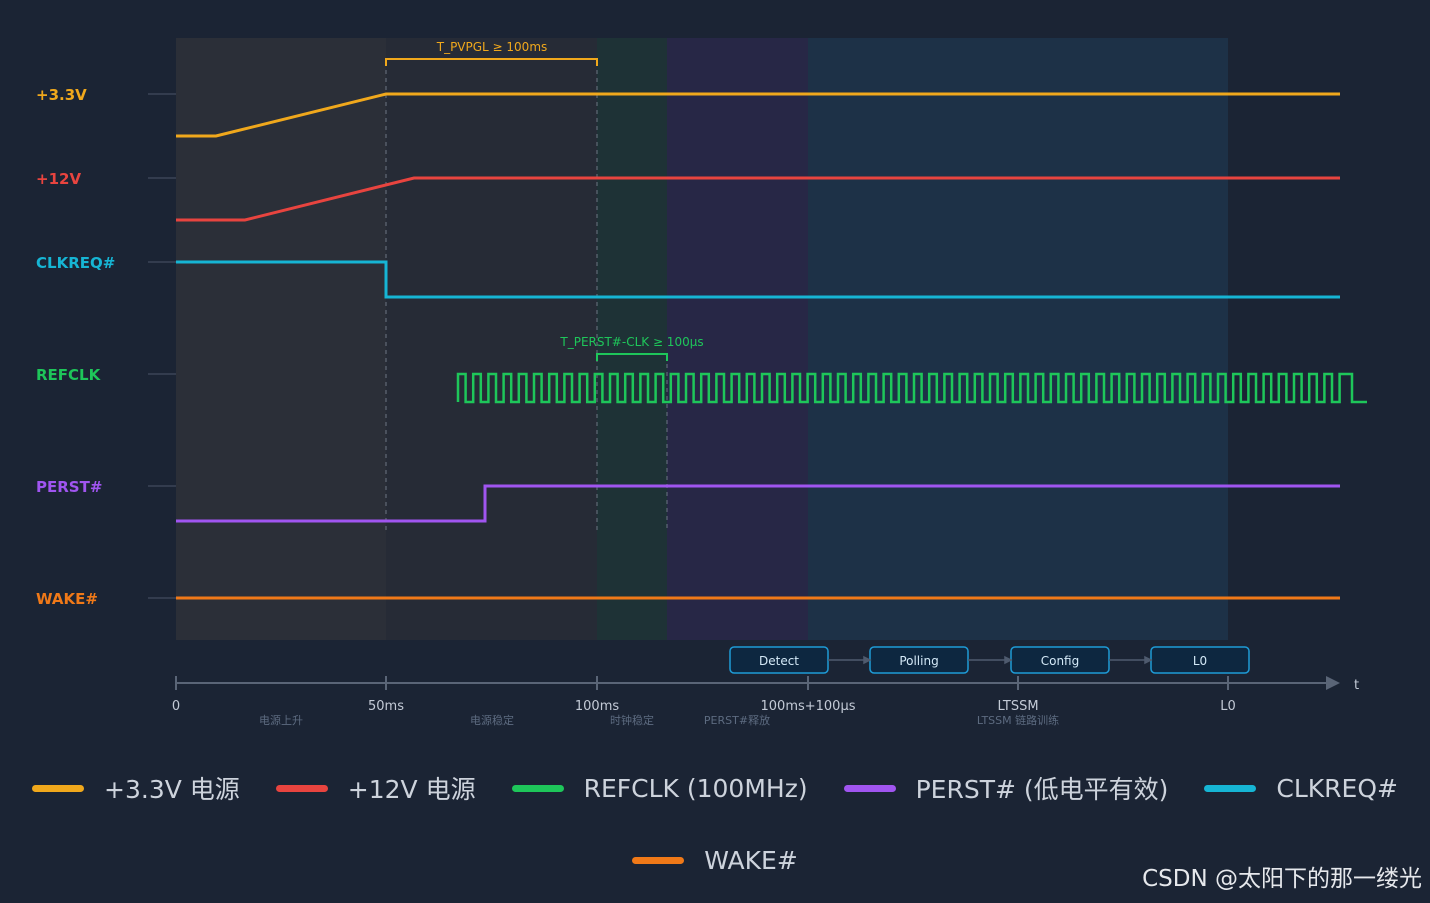 This screenshot has width=1430, height=903. Describe the element at coordinates (61, 95) in the screenshot. I see `signal-label-v33: +3.3V` at that location.